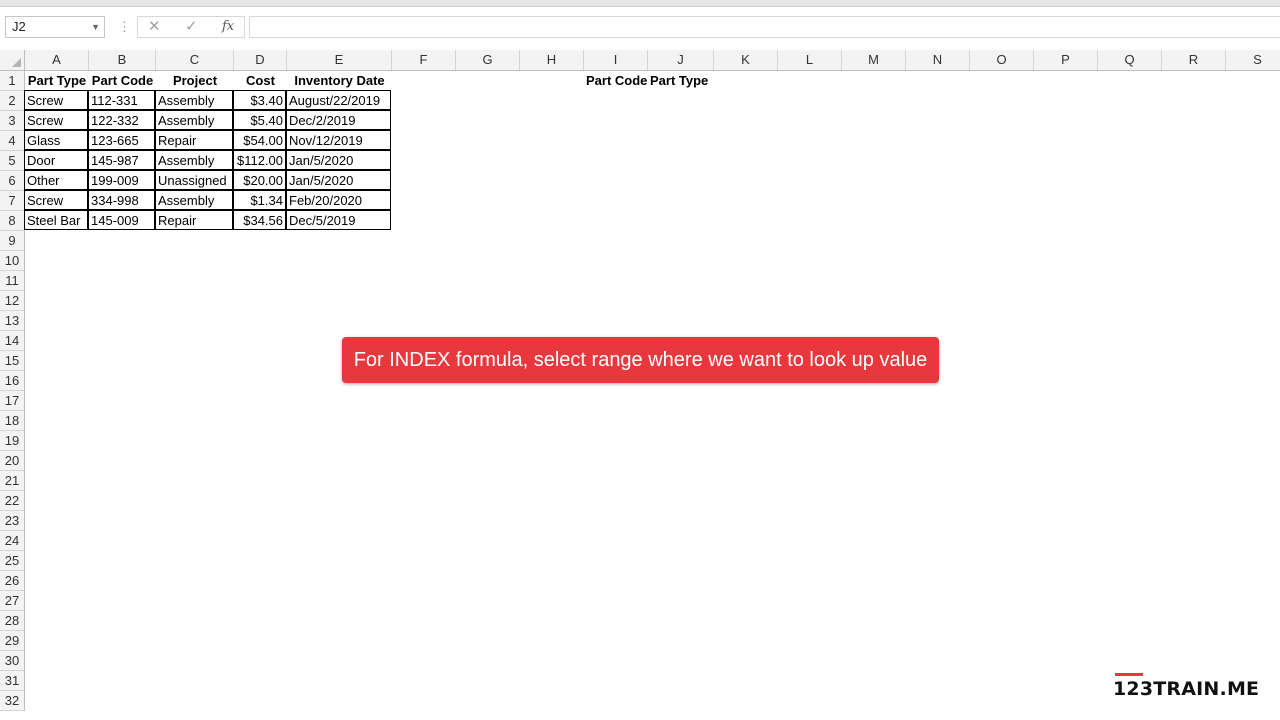 The height and width of the screenshot is (720, 1280). I want to click on row-header-7: 7, so click(12, 201).